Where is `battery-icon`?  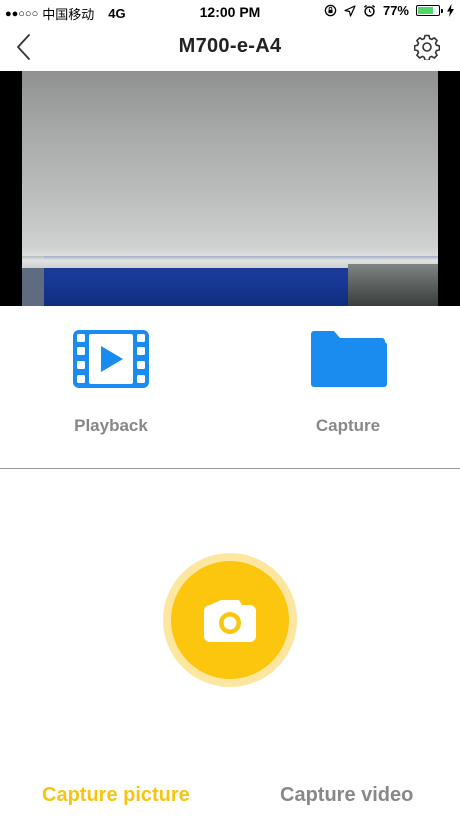
battery-icon is located at coordinates (429, 10).